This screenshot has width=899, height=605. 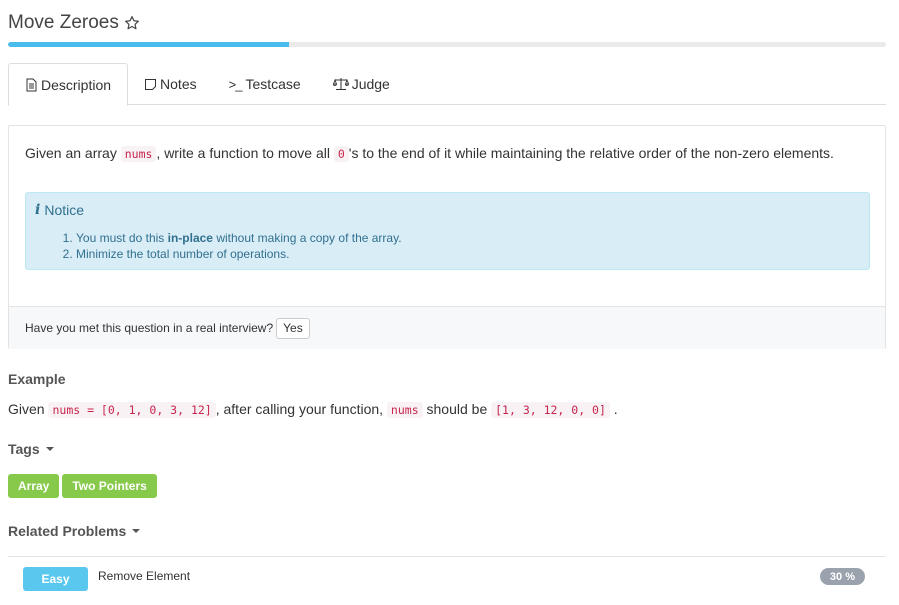 I want to click on tags-heading: Tags, so click(x=24, y=449).